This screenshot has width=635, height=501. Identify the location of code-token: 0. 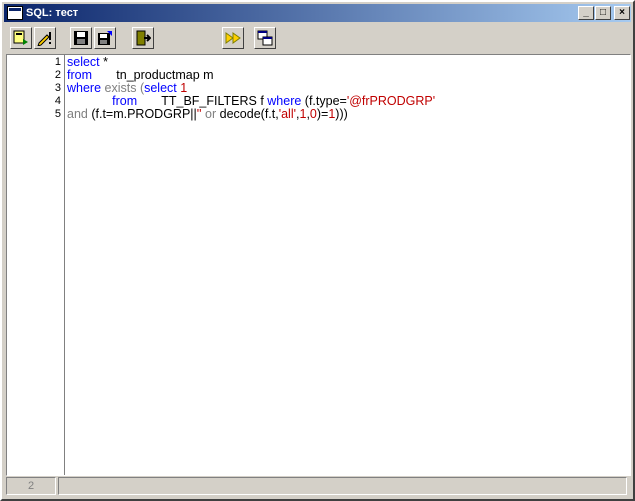
(313, 114).